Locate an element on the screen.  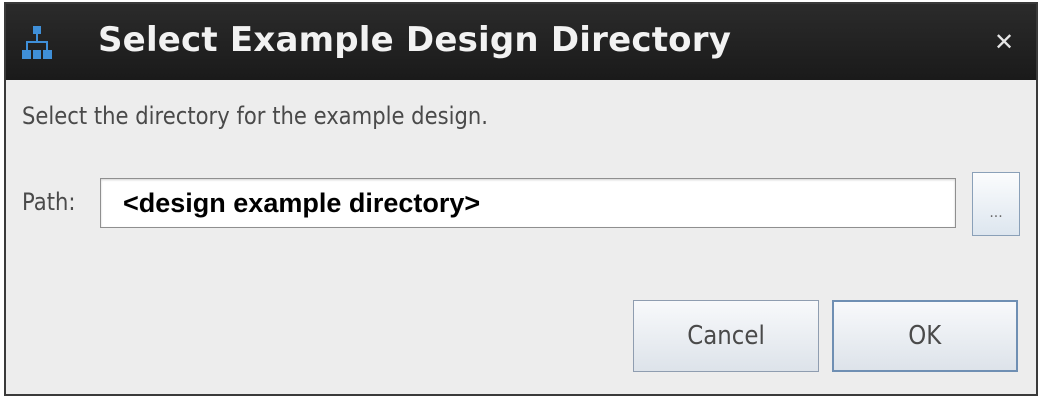
cancel-button: Cancel is located at coordinates (726, 336).